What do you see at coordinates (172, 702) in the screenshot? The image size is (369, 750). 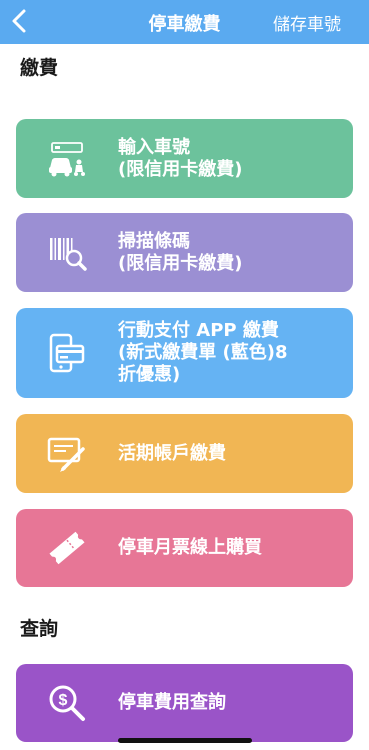 I see `fee-query-label: 停車費用查詢` at bounding box center [172, 702].